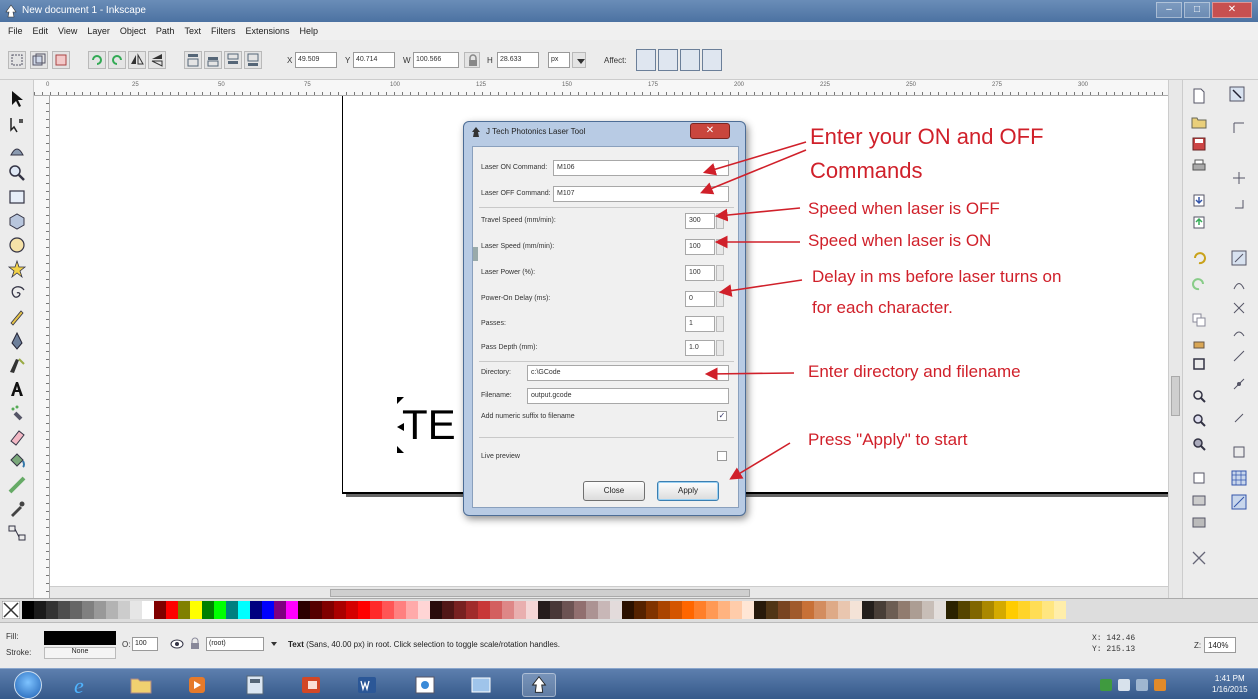 This screenshot has width=1258, height=699. Describe the element at coordinates (1239, 258) in the screenshot. I see `snap-nodes-icon` at that location.